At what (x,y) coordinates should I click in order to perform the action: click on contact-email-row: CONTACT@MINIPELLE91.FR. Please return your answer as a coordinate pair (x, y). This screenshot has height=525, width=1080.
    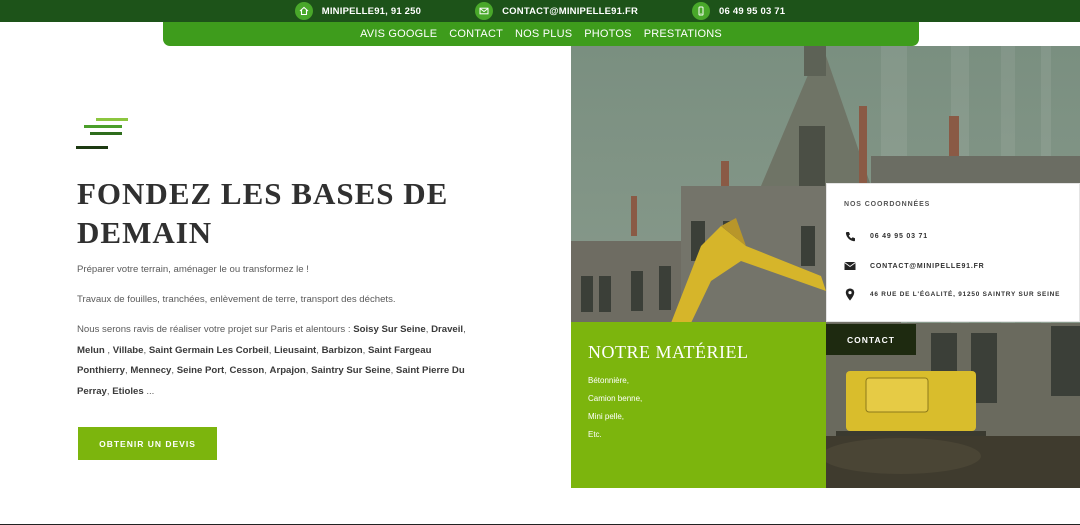
    Looking at the image, I should click on (914, 266).